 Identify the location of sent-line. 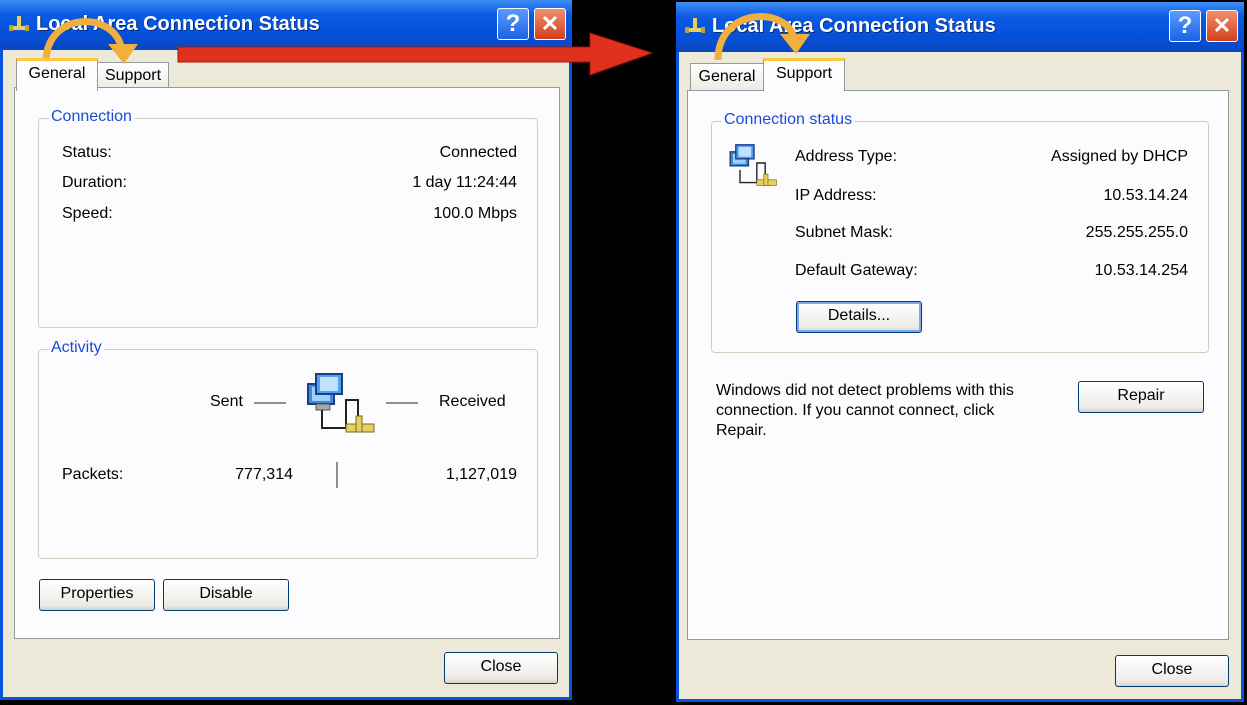
(270, 403).